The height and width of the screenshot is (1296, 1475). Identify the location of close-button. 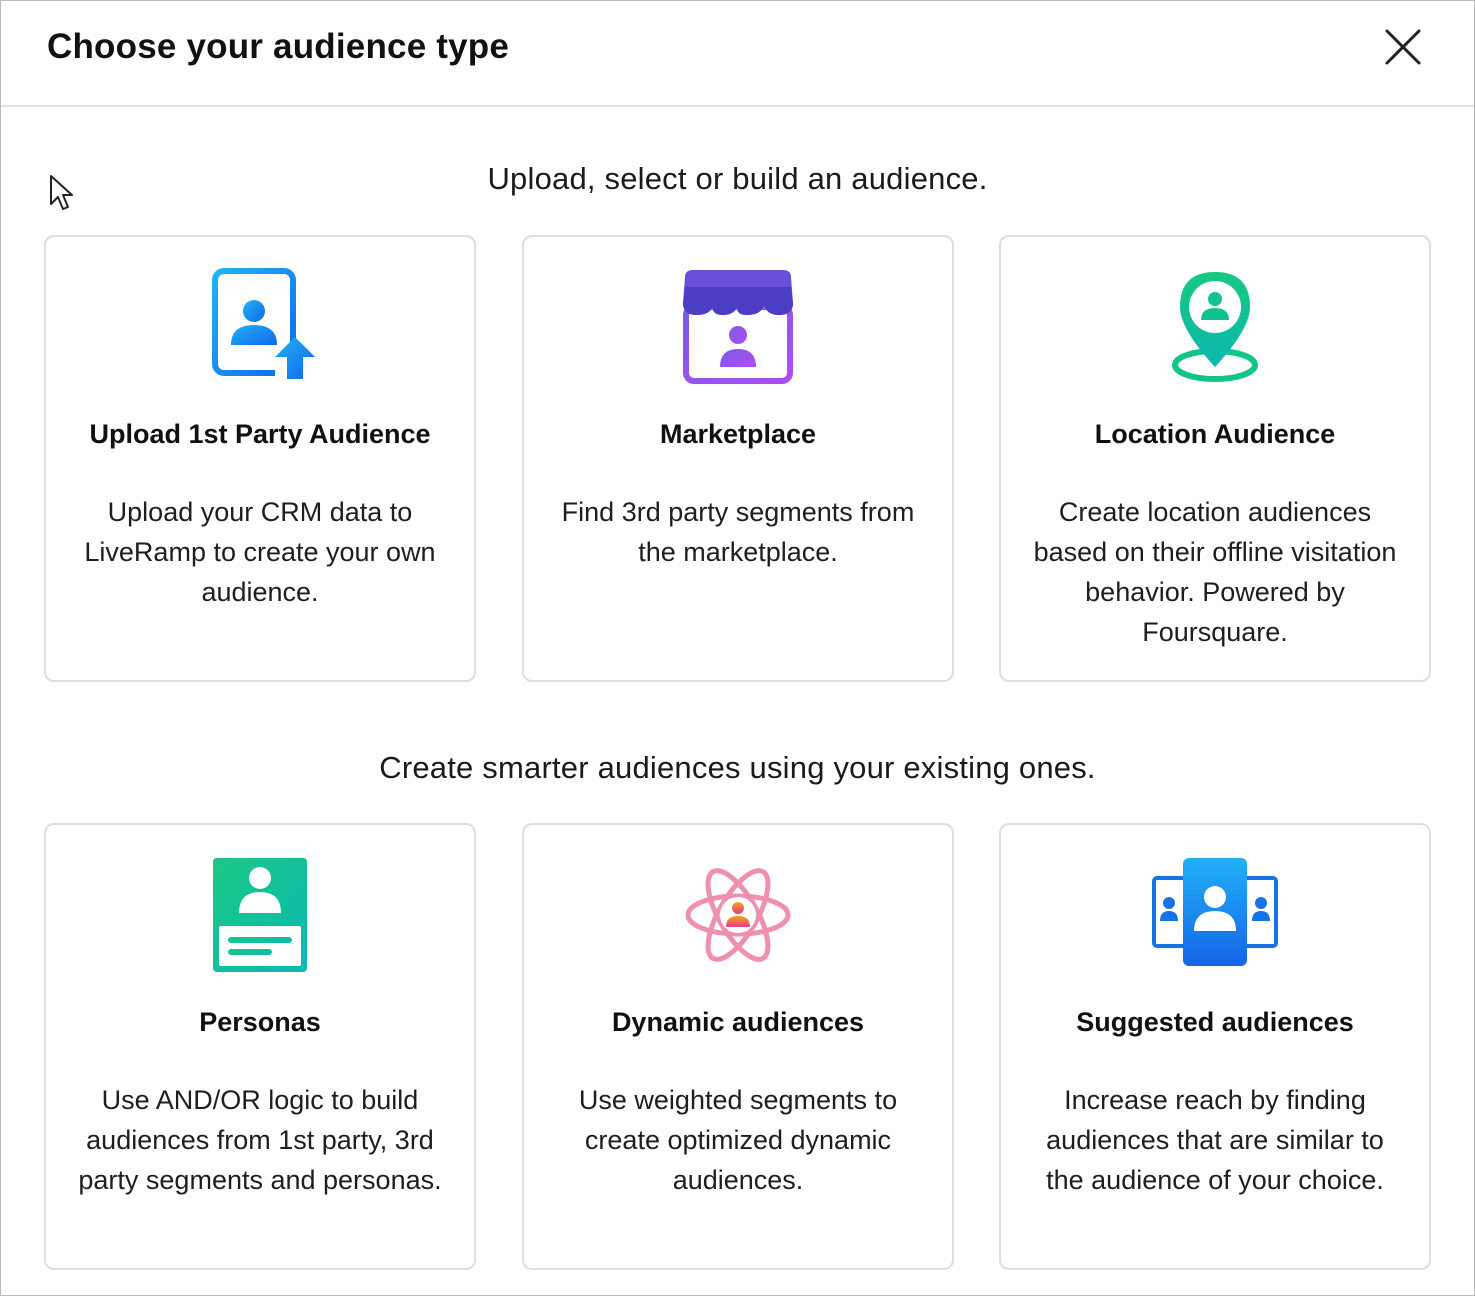
(1403, 47).